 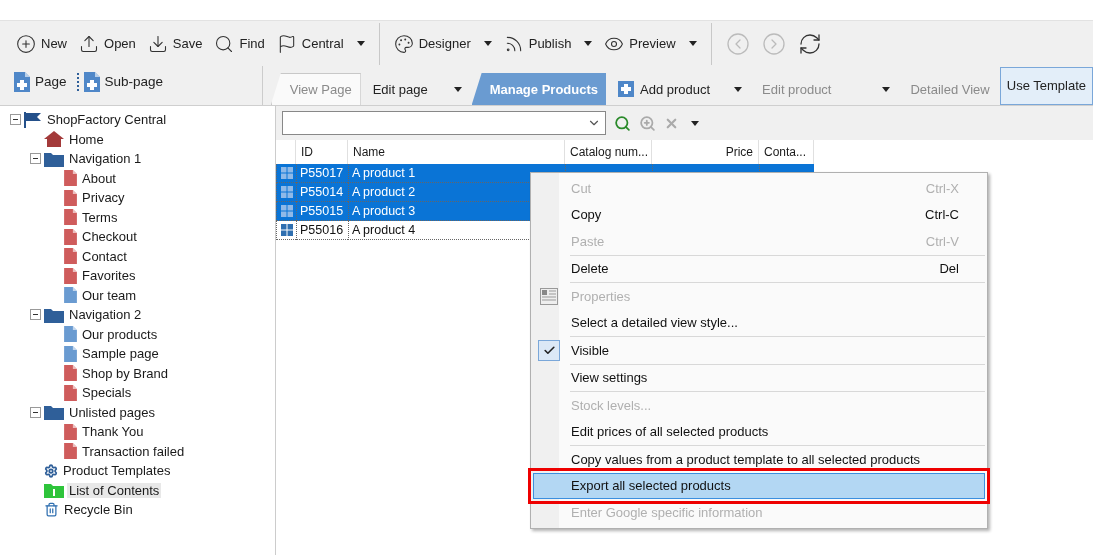 I want to click on tree-item: Sample page, so click(x=120, y=354).